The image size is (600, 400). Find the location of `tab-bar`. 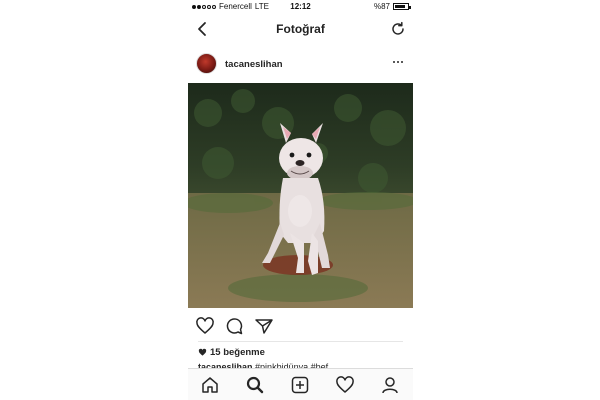

tab-bar is located at coordinates (300, 384).